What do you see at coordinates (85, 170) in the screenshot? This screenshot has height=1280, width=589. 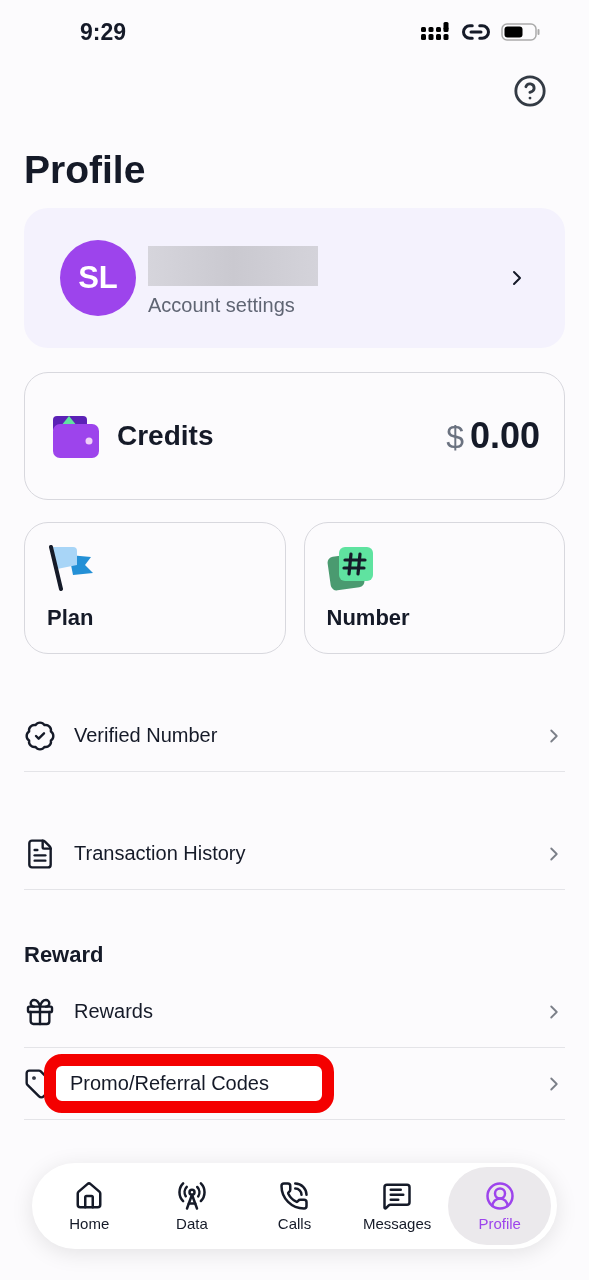 I see `page-title: Profile` at bounding box center [85, 170].